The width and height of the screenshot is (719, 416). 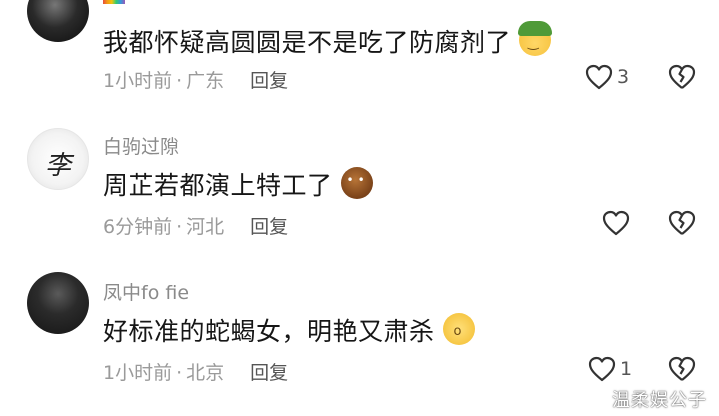 I want to click on username: 白驹过隙, so click(x=141, y=145).